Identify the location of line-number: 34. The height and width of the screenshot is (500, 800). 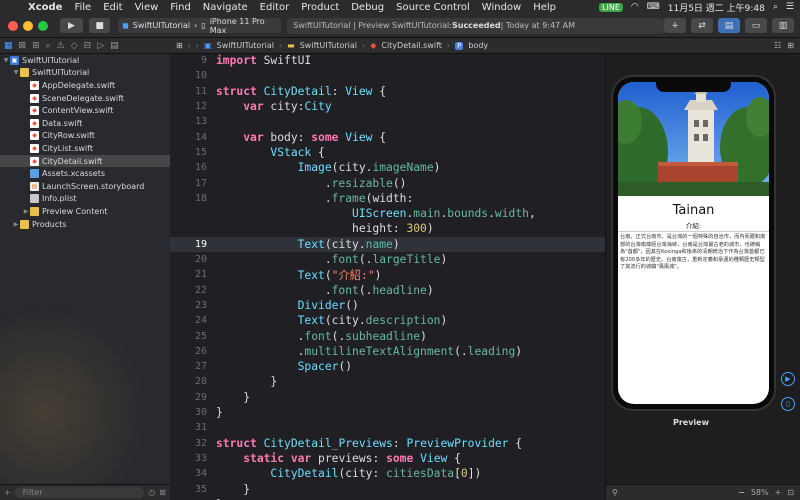
(188, 473).